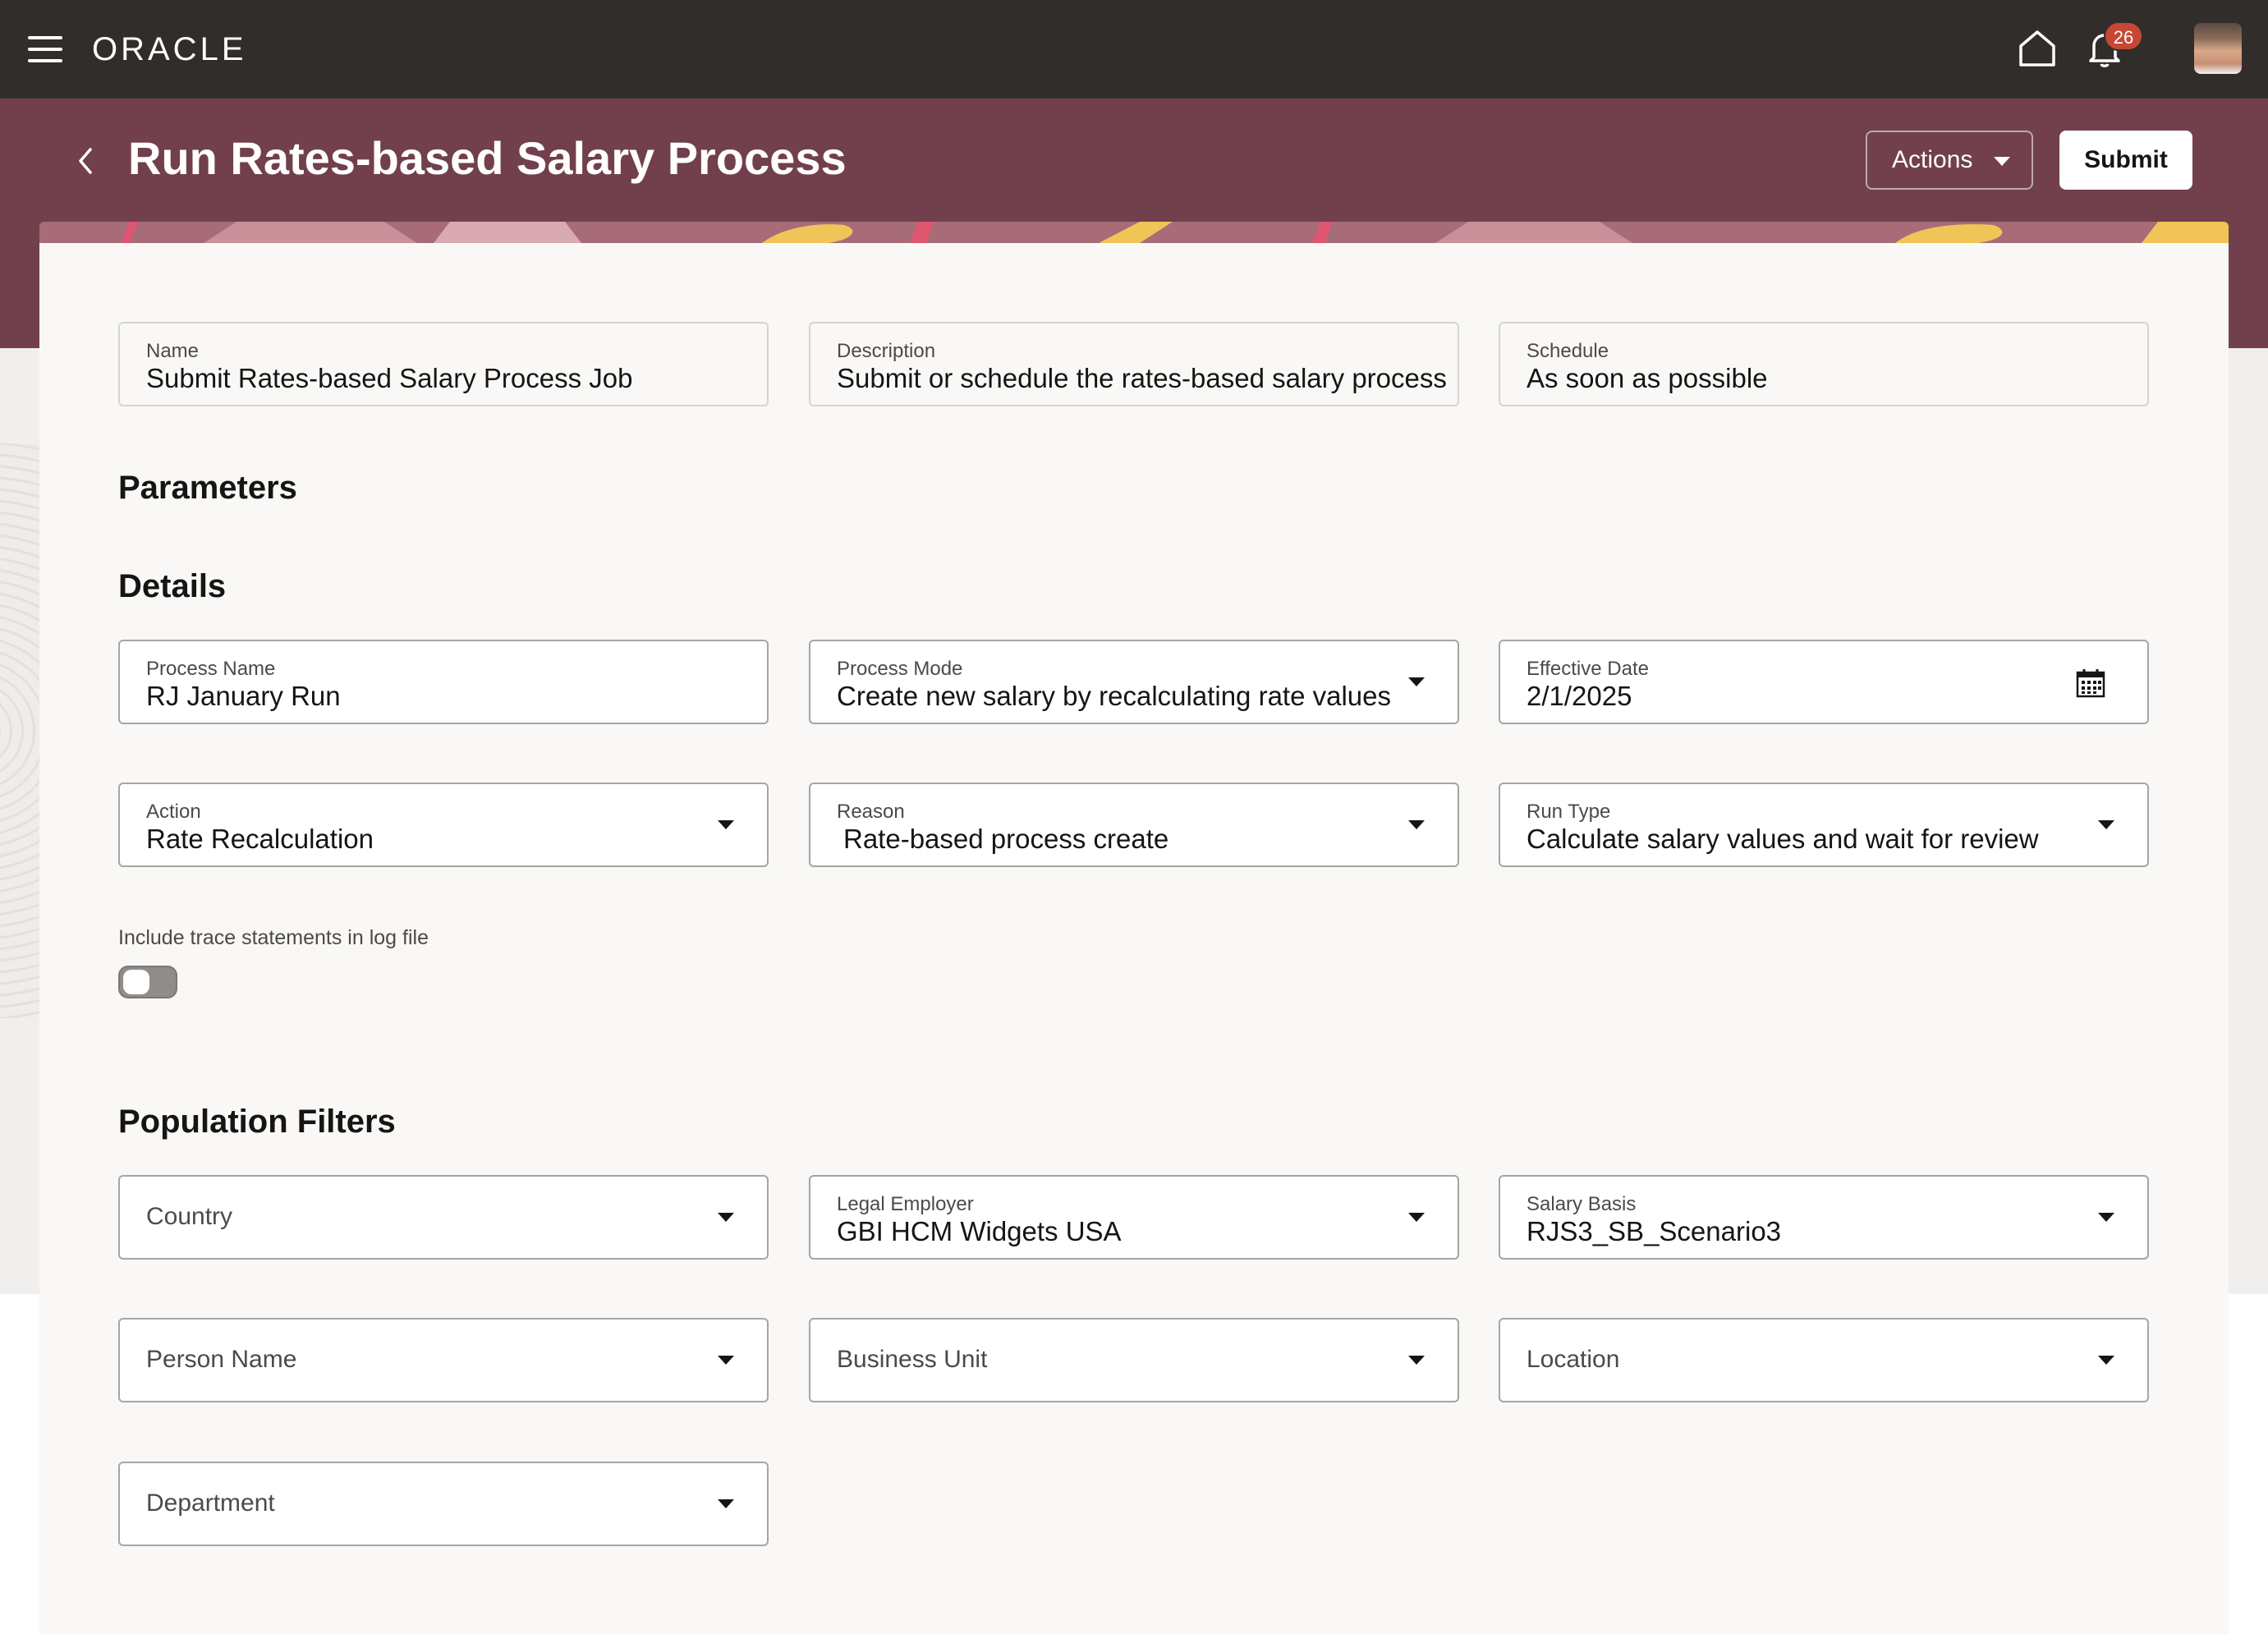 The width and height of the screenshot is (2268, 1634). Describe the element at coordinates (221, 1359) in the screenshot. I see `person-name-placeholder: Person Name` at that location.